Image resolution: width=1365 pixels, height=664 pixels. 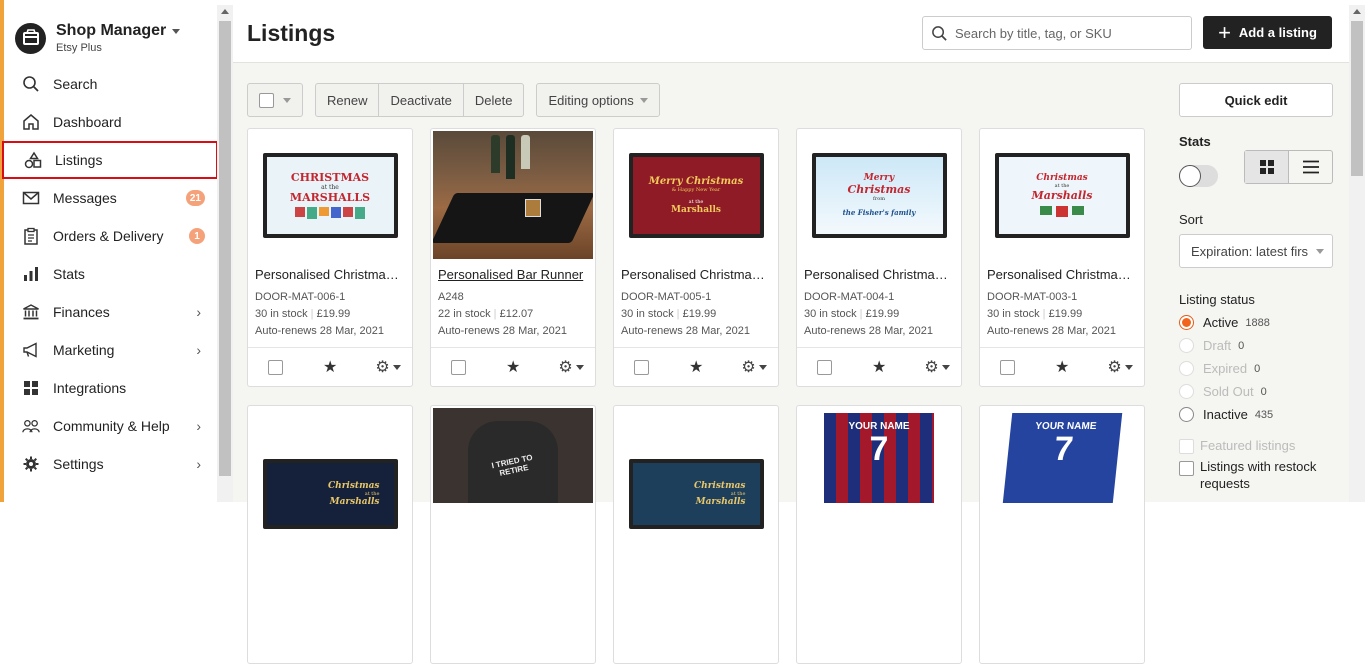 I want to click on listing-title: Personalised Bar Runner, so click(x=513, y=274).